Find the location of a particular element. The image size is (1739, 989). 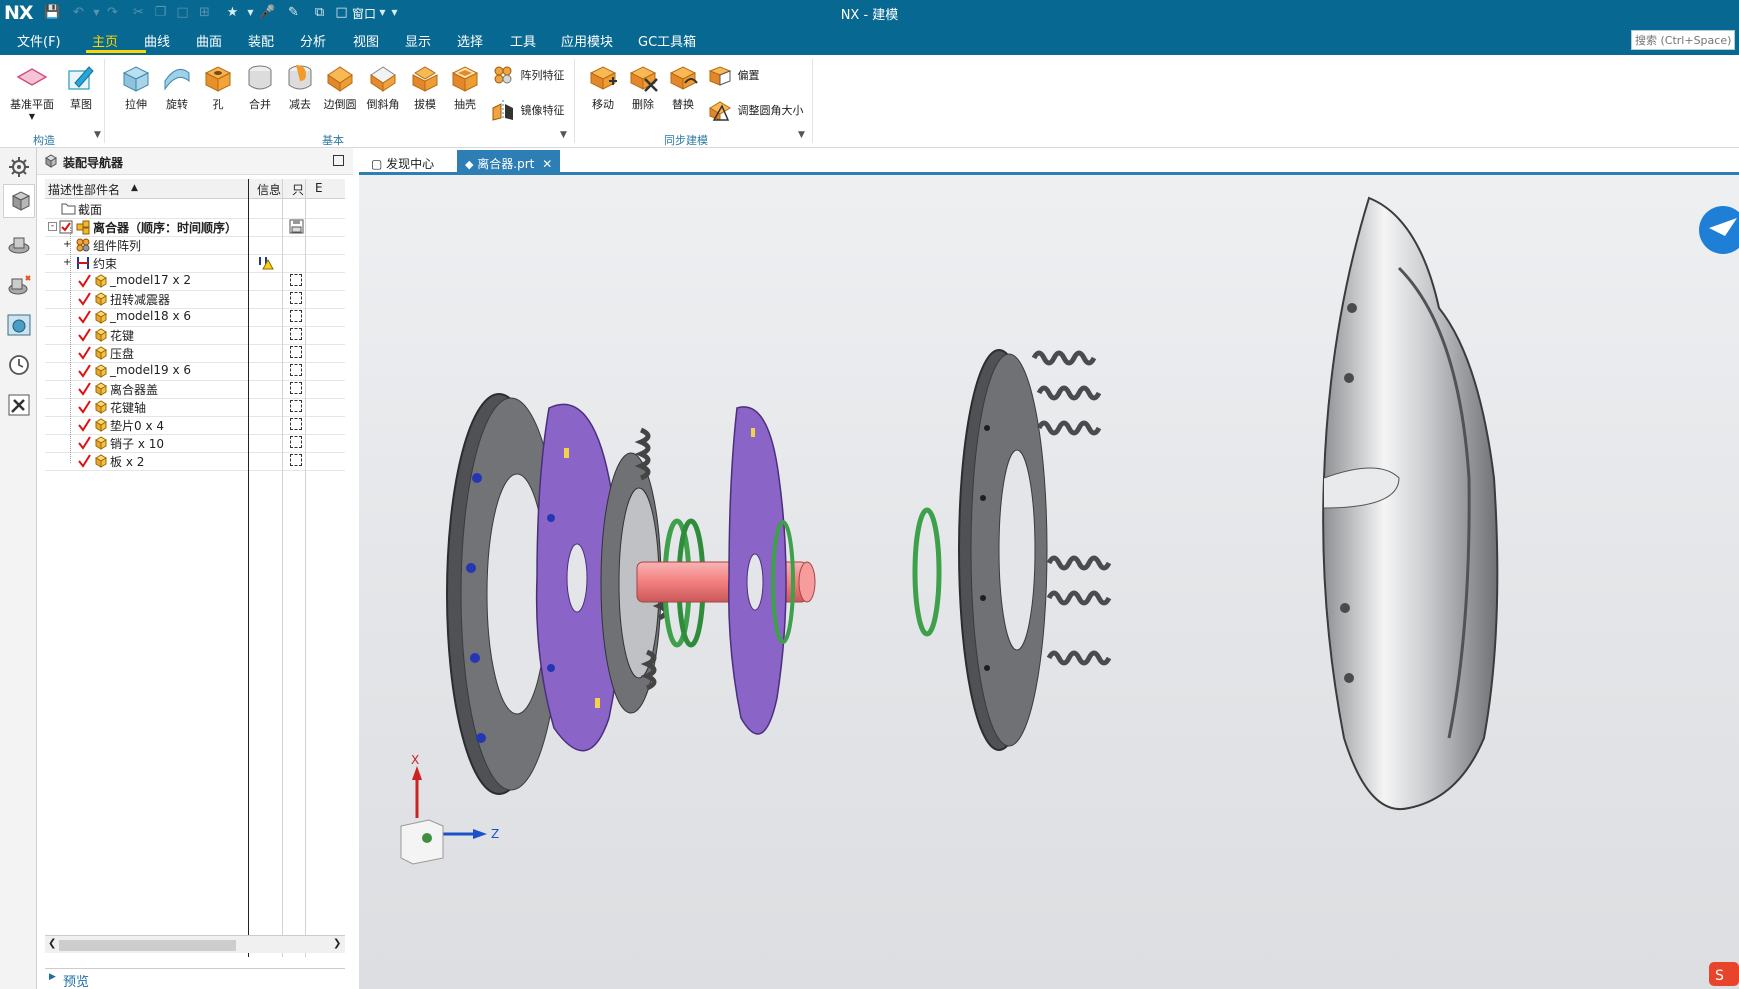

tree-row-model18: _model18 x 6 is located at coordinates (195, 317).